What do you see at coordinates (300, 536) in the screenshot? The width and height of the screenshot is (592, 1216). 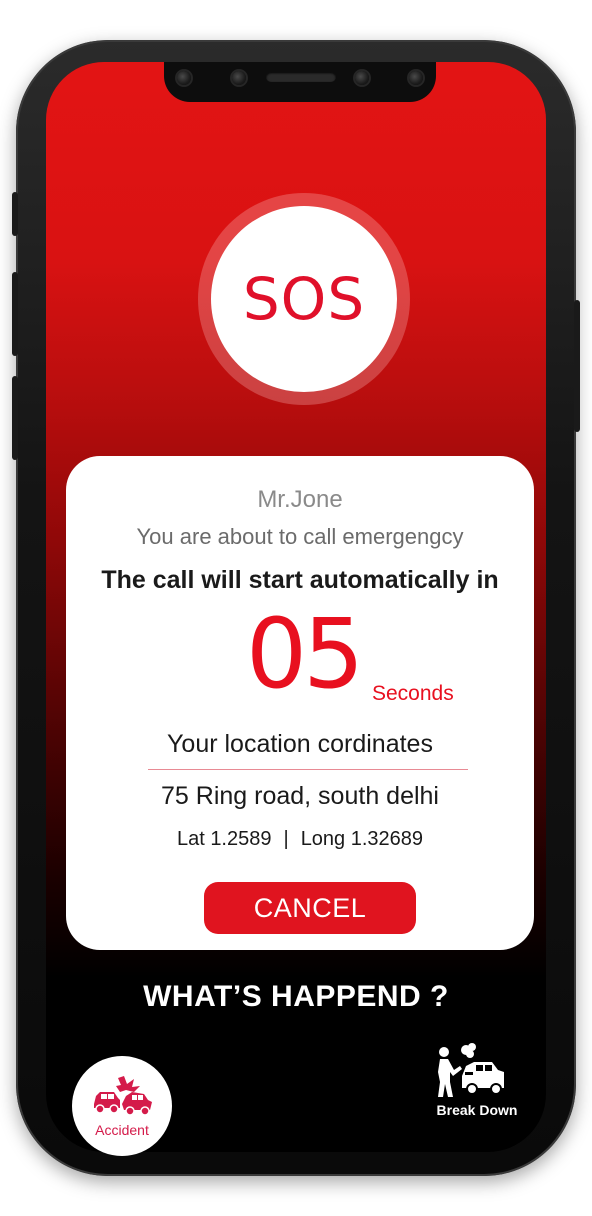 I see `call-subtitle: You are about to call emergengcy` at bounding box center [300, 536].